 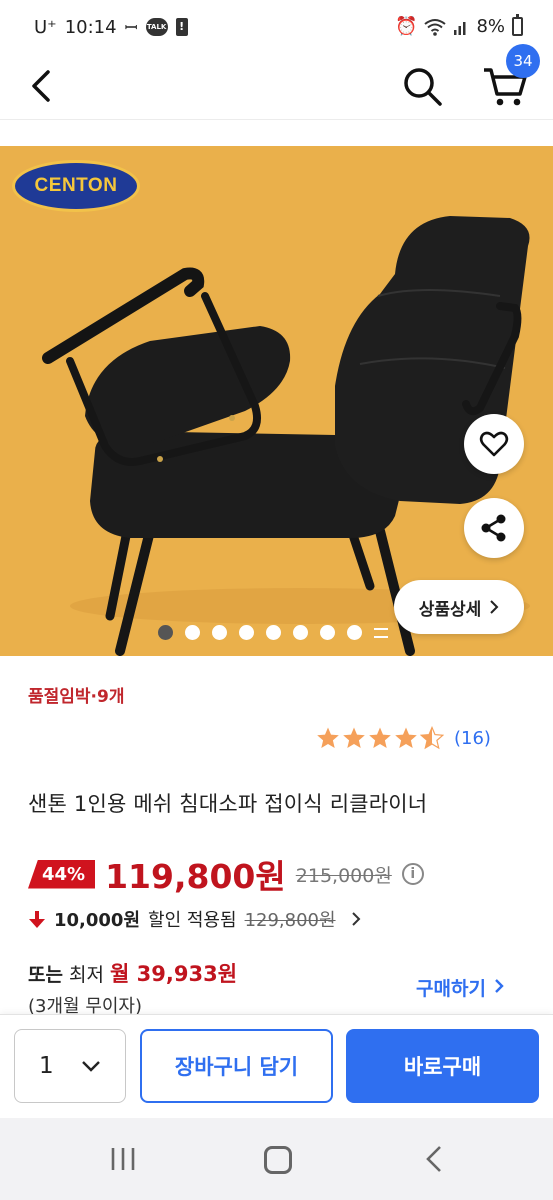 I want to click on purchase-link: 구매하기, so click(x=460, y=987).